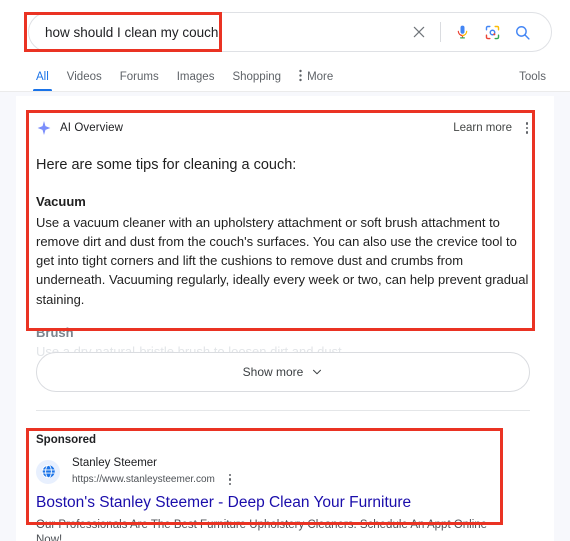  I want to click on ai-overview-menu-button, so click(527, 128).